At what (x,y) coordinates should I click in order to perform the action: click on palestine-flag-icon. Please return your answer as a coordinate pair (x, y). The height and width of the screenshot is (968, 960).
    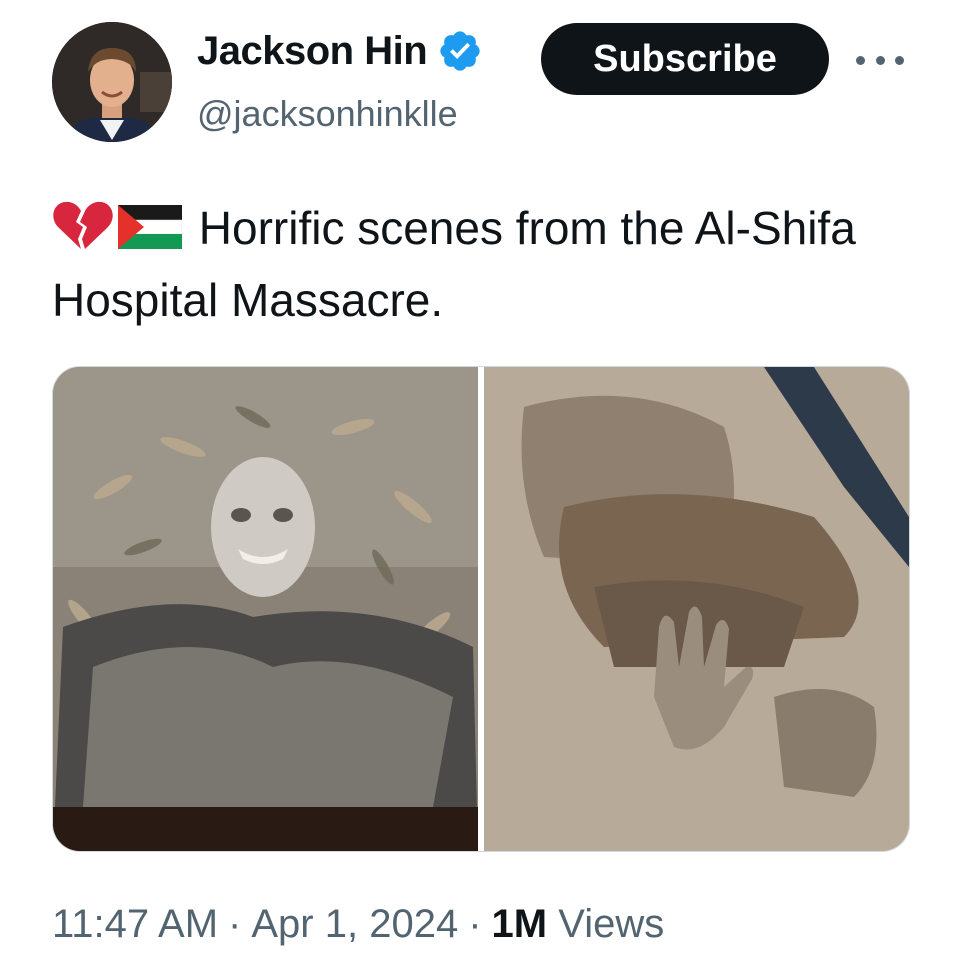
    Looking at the image, I should click on (150, 227).